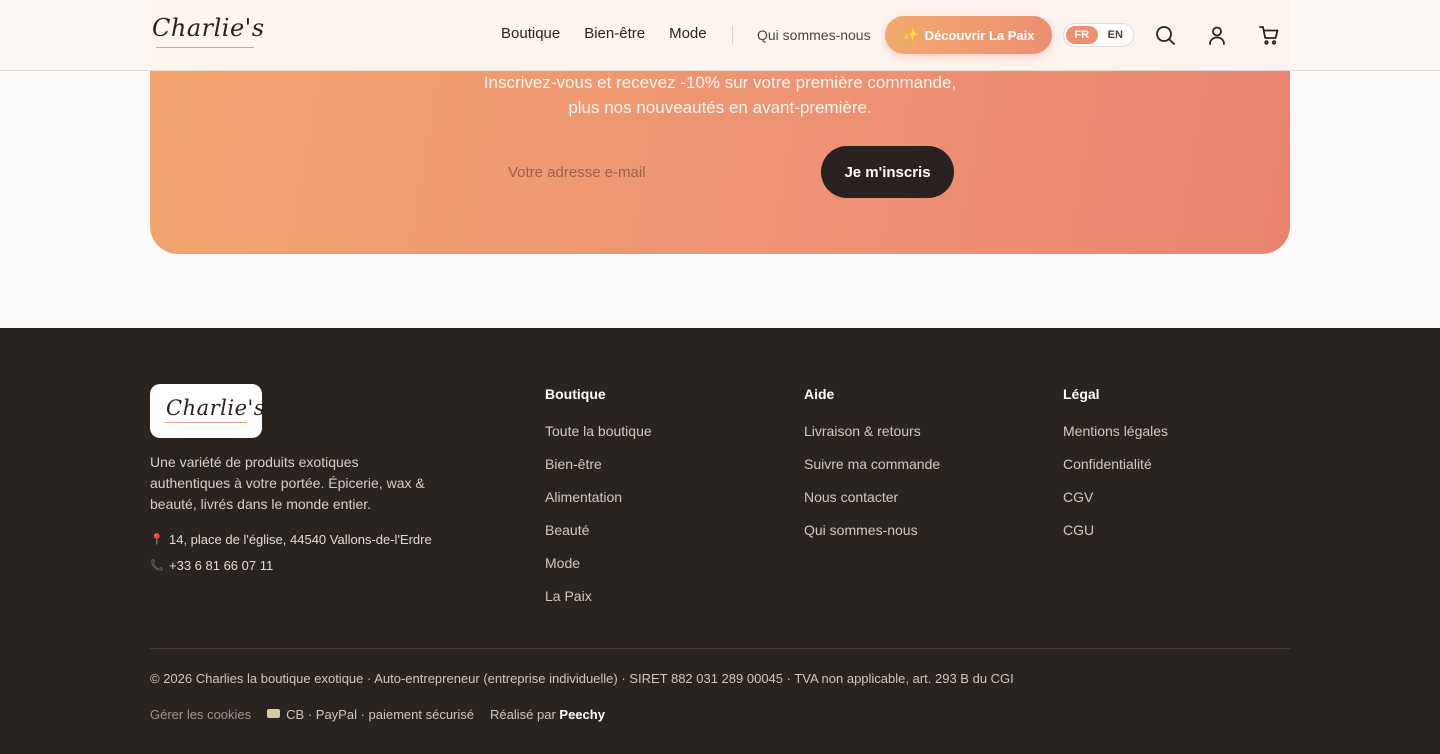  What do you see at coordinates (598, 604) in the screenshot?
I see `footer-link: La Paix` at bounding box center [598, 604].